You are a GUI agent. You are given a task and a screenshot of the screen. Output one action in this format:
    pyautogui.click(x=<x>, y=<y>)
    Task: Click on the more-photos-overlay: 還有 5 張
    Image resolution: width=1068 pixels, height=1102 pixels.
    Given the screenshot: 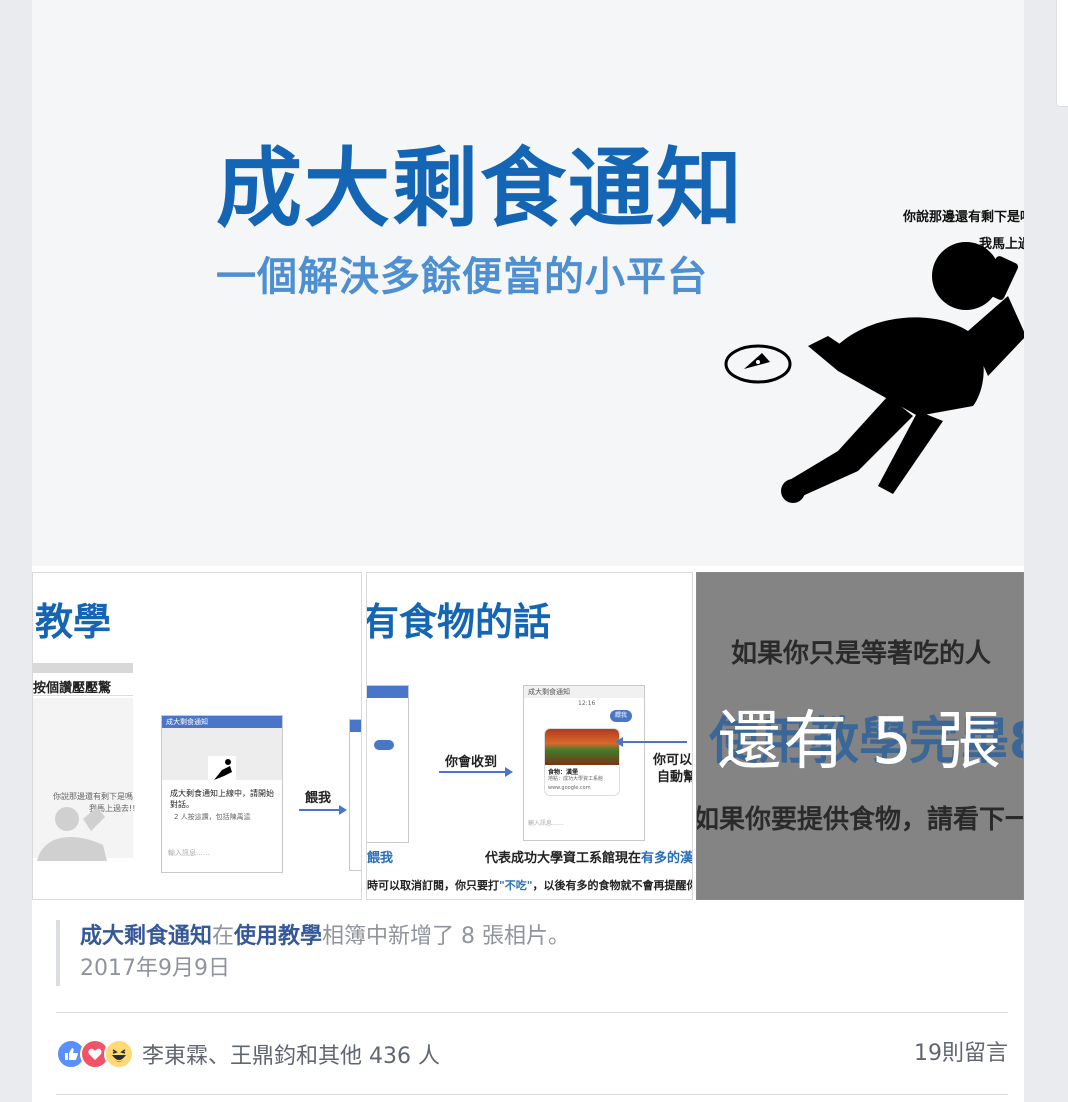 What is the action you would take?
    pyautogui.click(x=860, y=736)
    